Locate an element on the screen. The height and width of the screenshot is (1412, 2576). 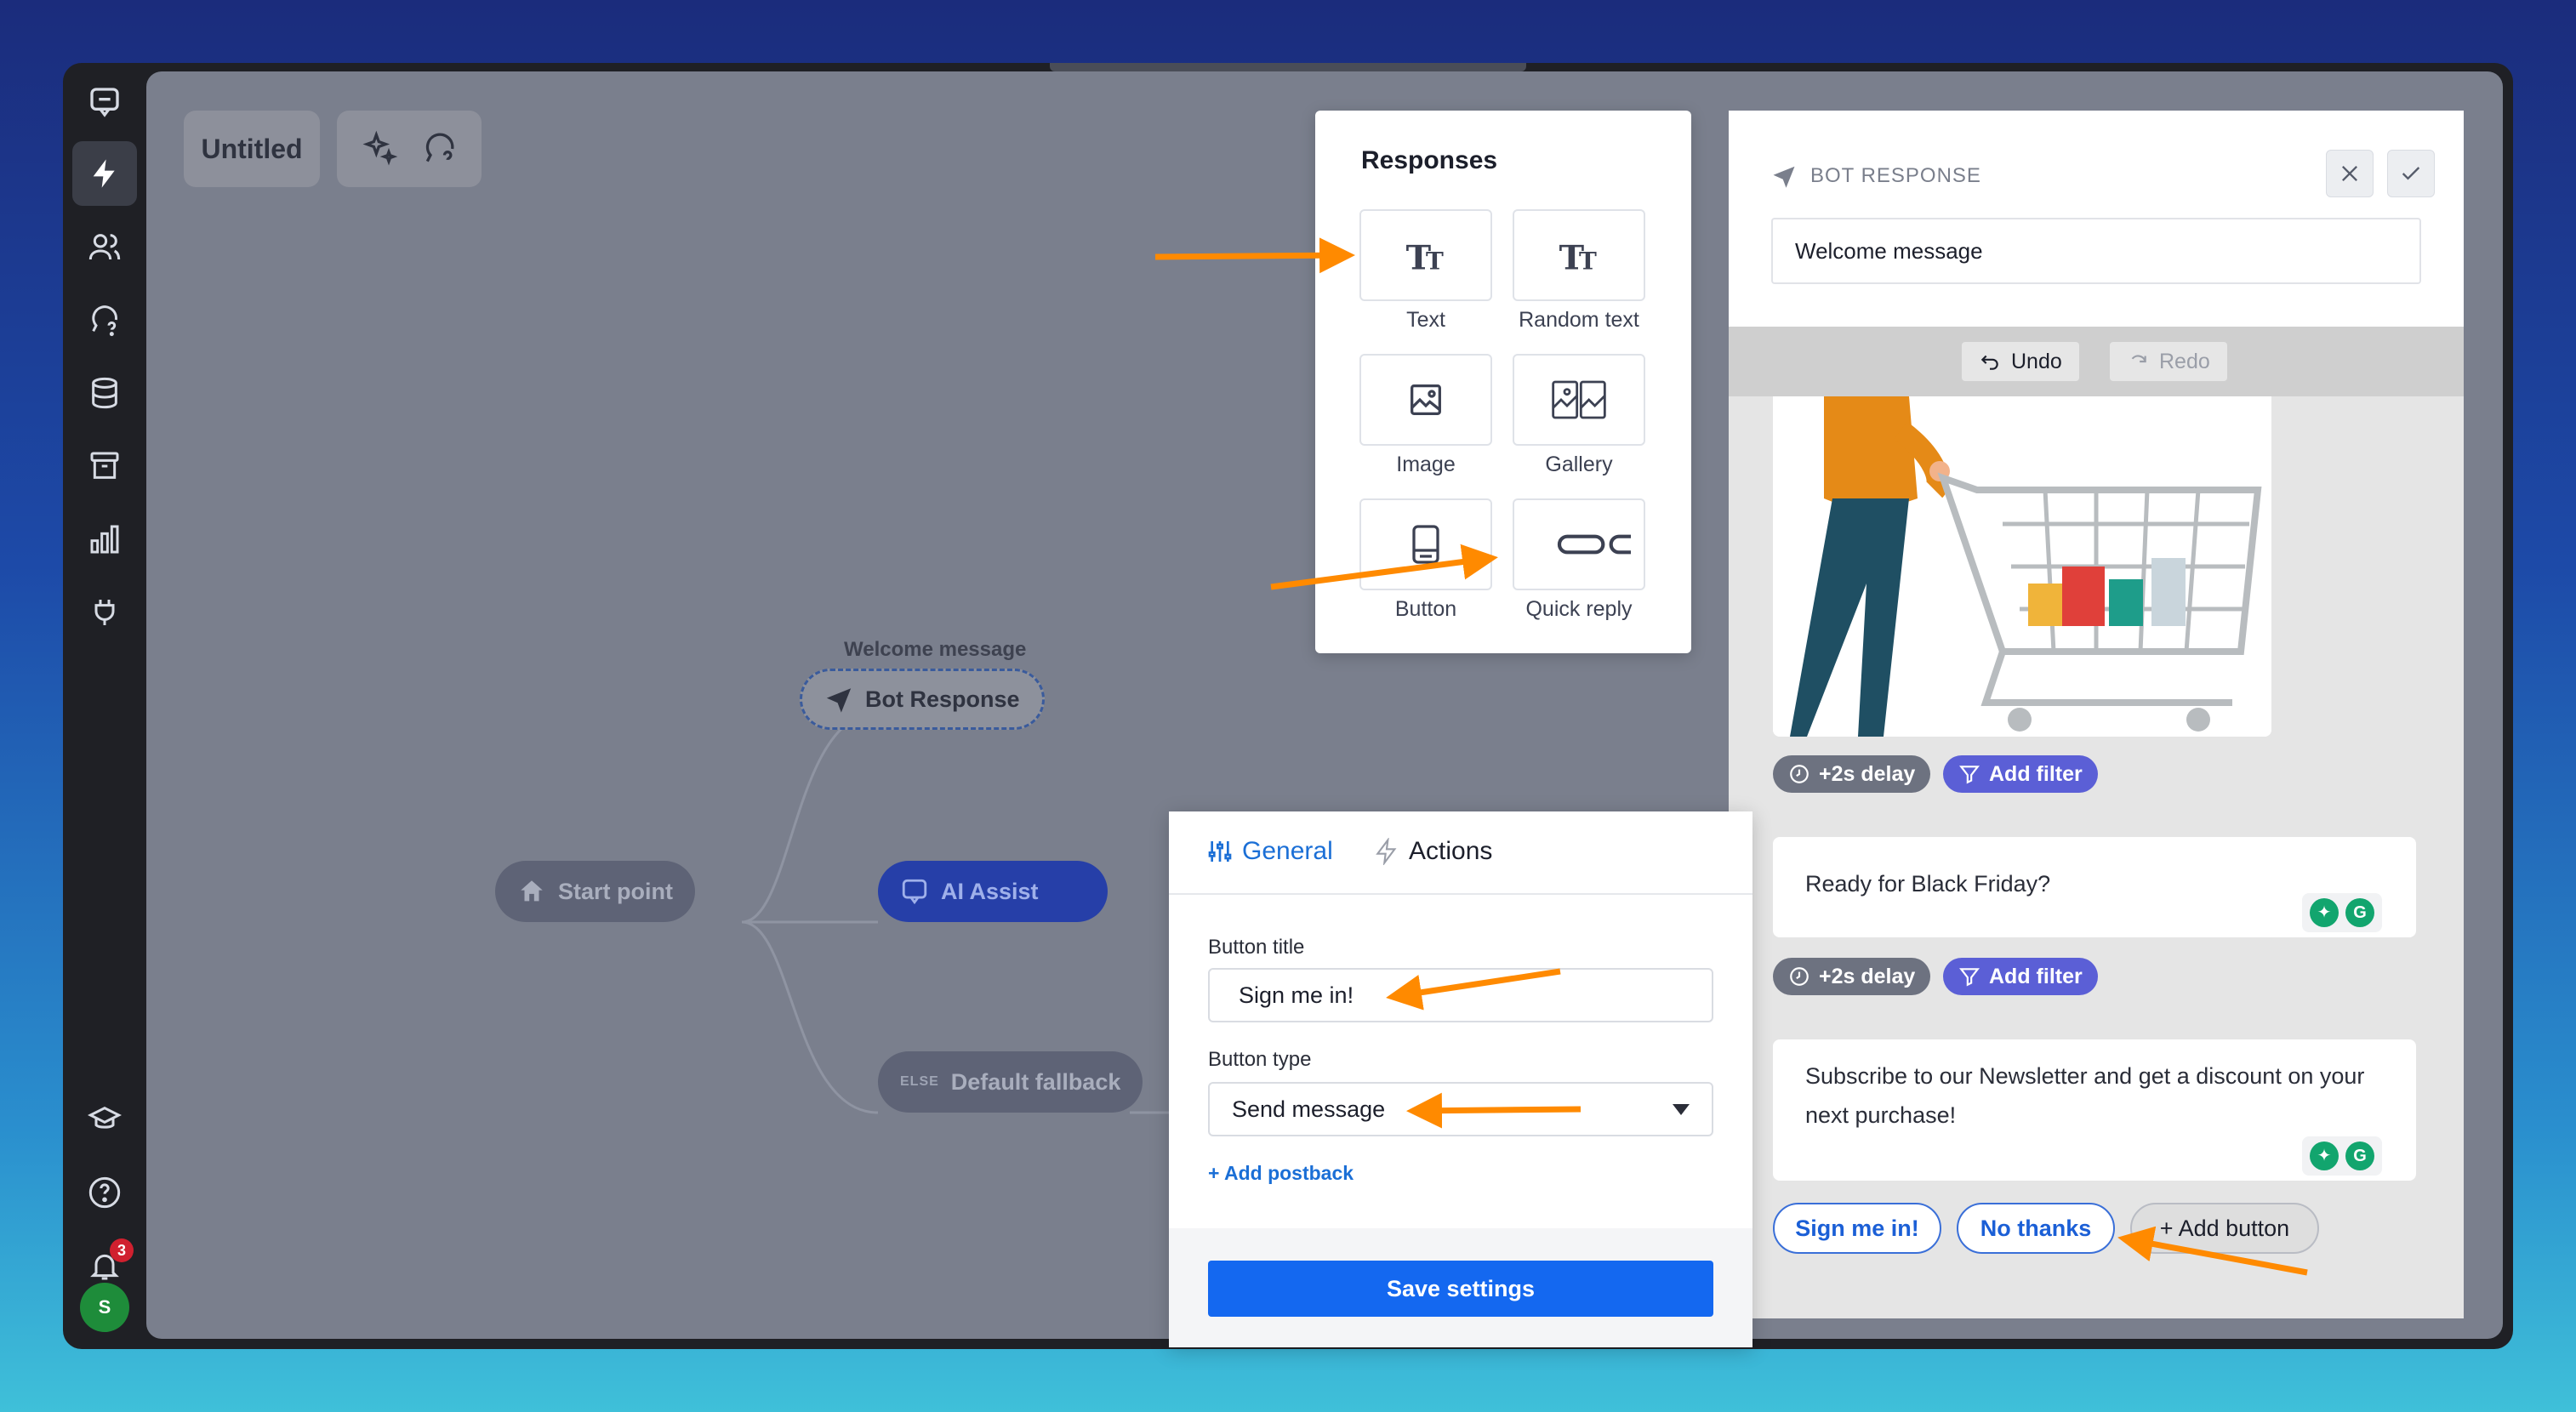
close-icon is located at coordinates (2349, 173).